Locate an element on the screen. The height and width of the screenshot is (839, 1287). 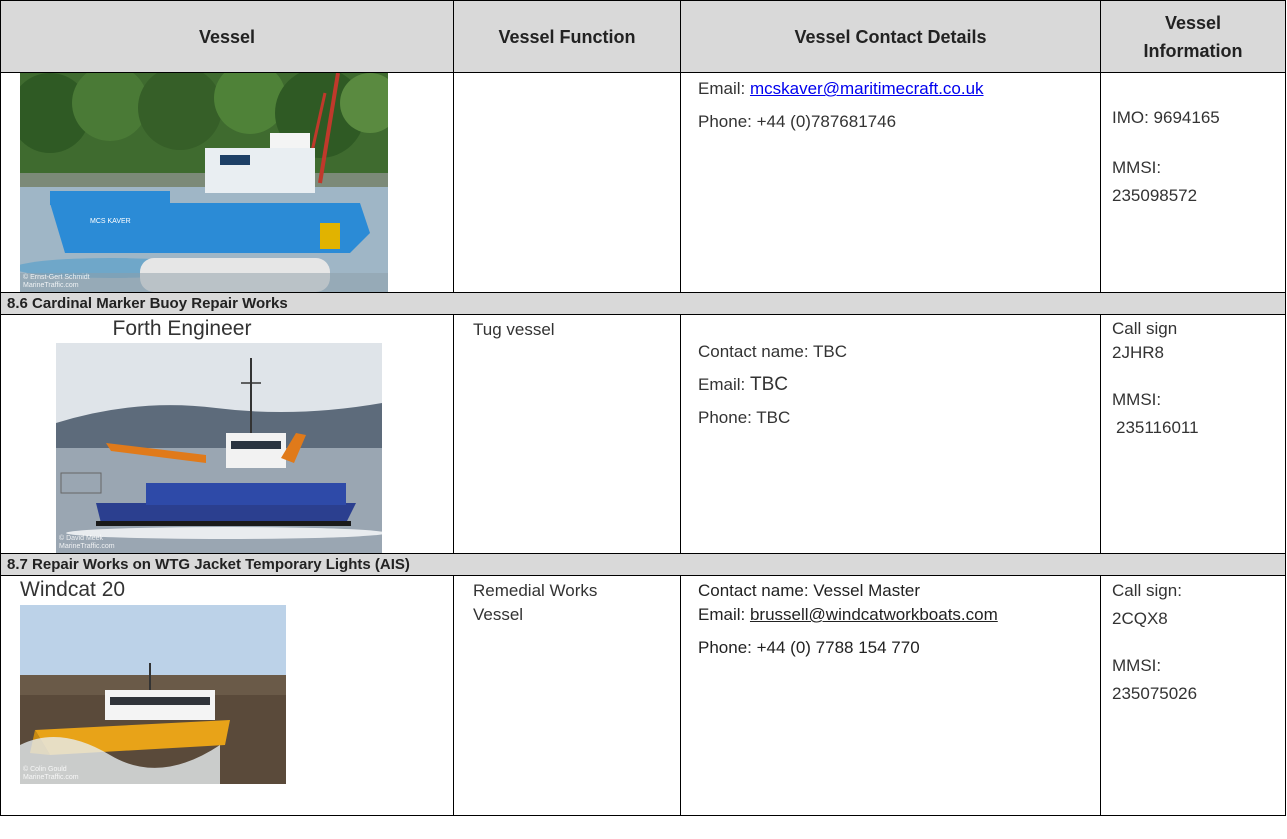
header-vessel-information: Vessel Information is located at coordinates (1193, 36).